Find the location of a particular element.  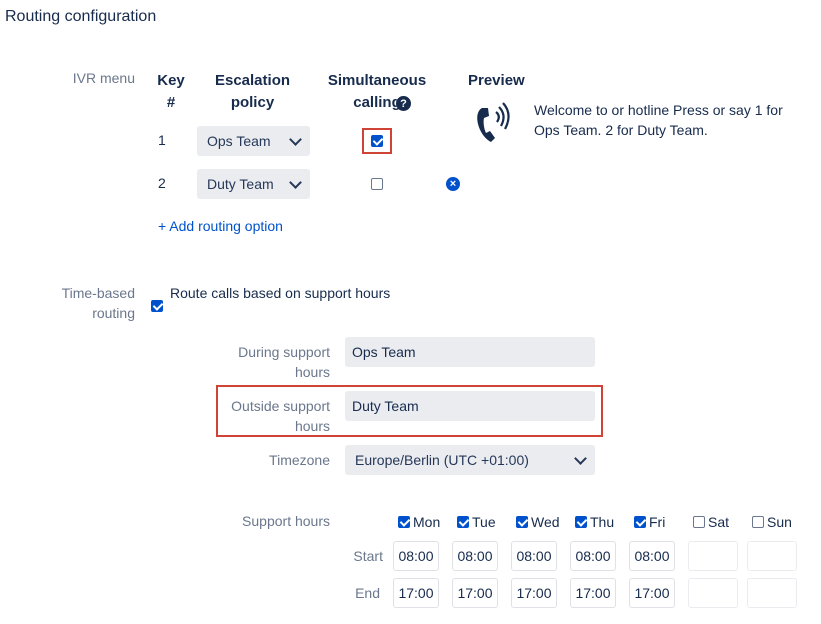

timezone-value: Europe/Berlin (UTC +01:00) is located at coordinates (442, 460).